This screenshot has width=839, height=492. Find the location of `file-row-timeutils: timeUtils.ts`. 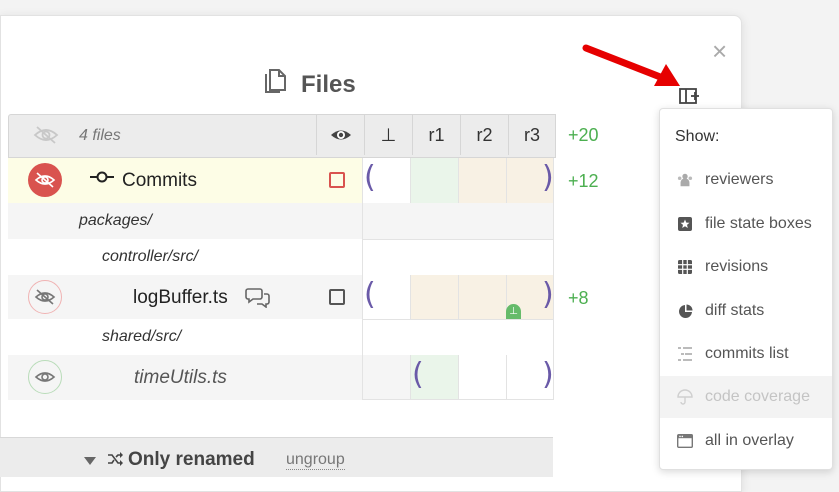

file-row-timeutils: timeUtils.ts is located at coordinates (185, 377).